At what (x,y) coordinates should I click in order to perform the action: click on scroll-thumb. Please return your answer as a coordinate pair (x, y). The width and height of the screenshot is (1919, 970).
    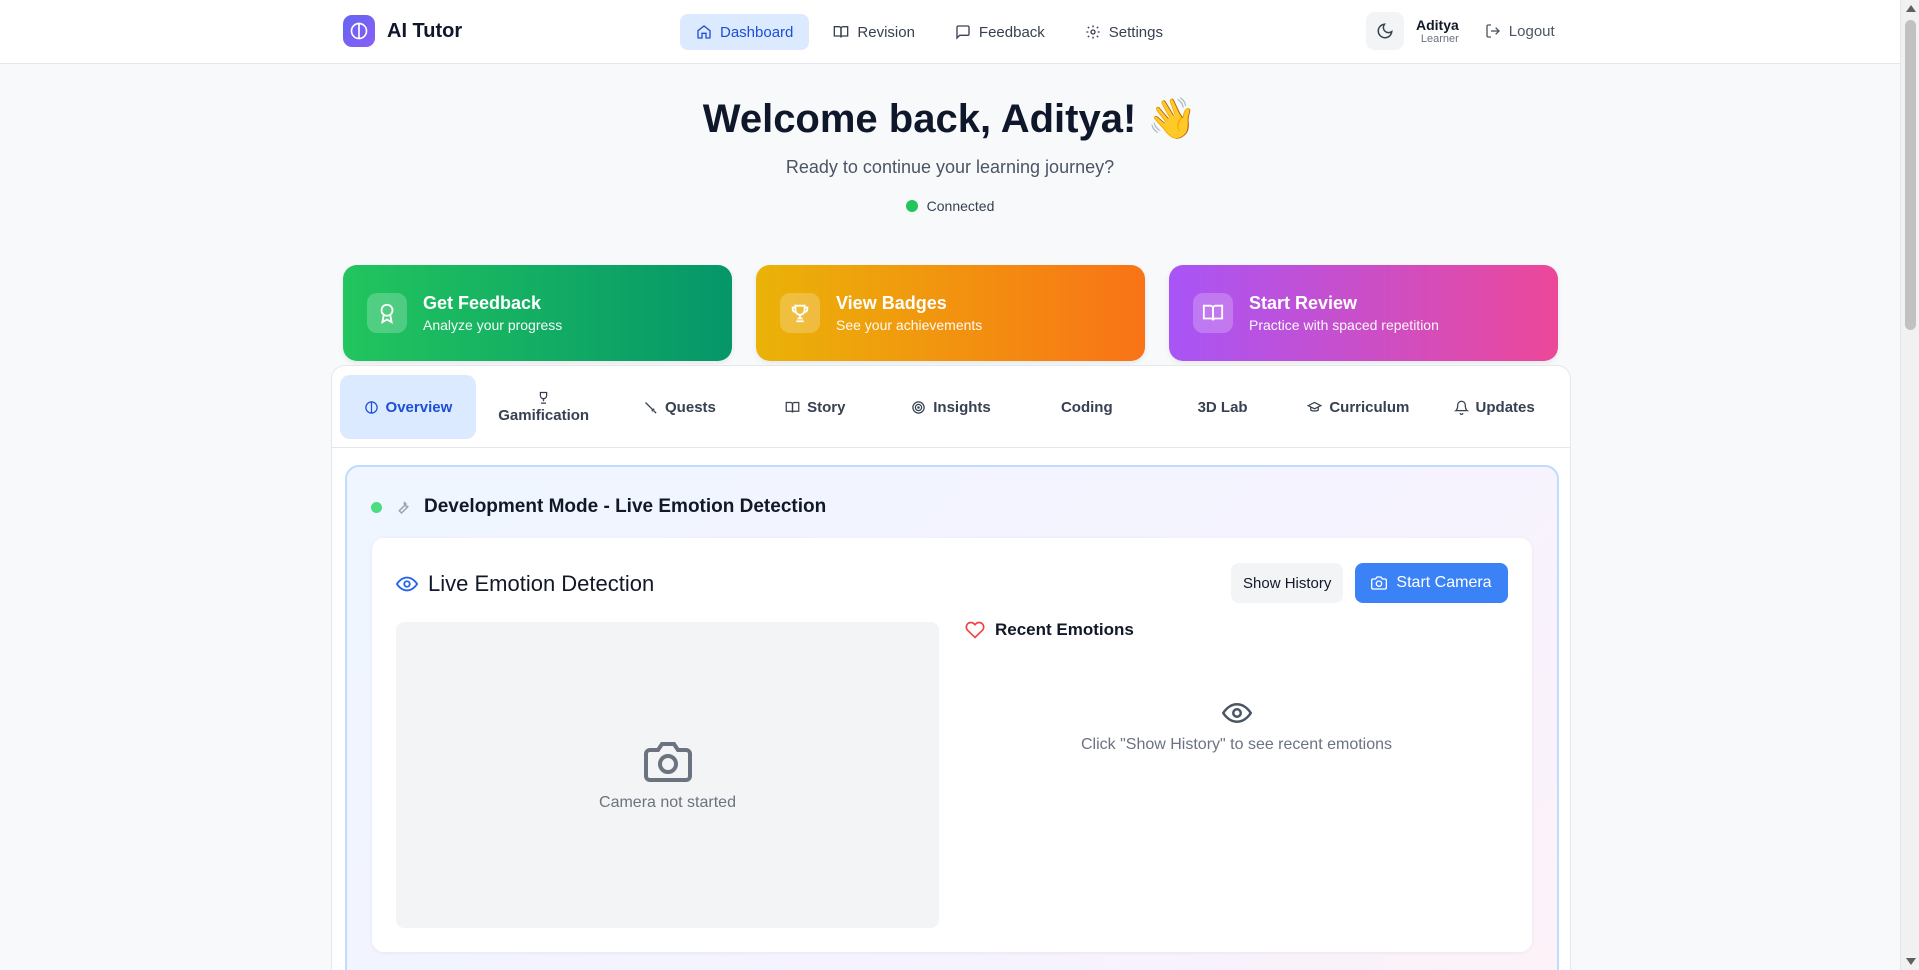
    Looking at the image, I should click on (1910, 175).